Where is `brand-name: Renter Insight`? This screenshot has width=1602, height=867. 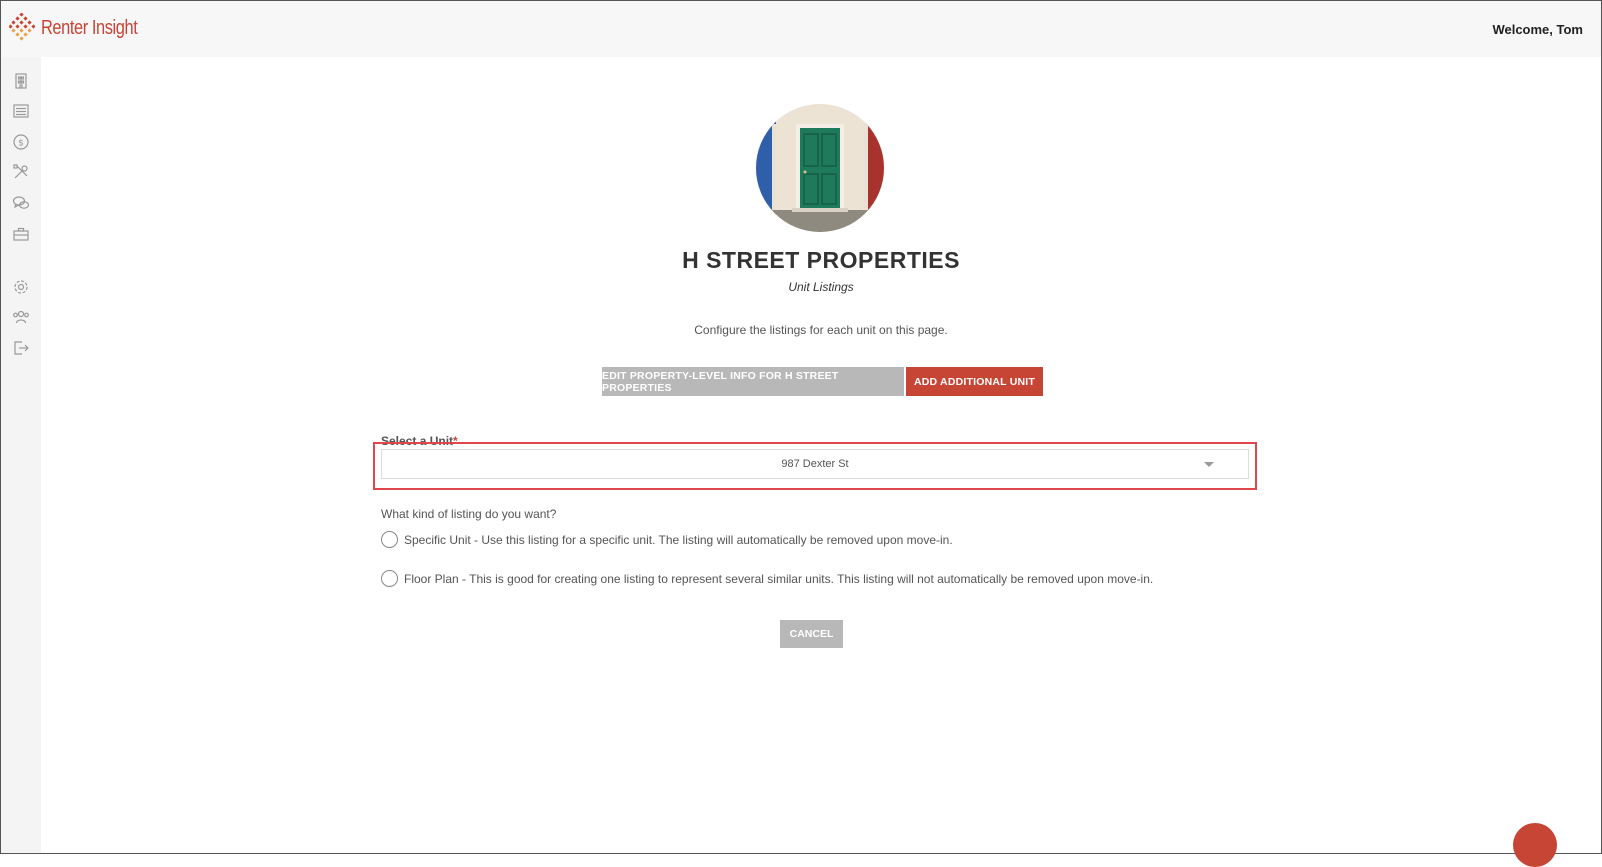
brand-name: Renter Insight is located at coordinates (89, 27).